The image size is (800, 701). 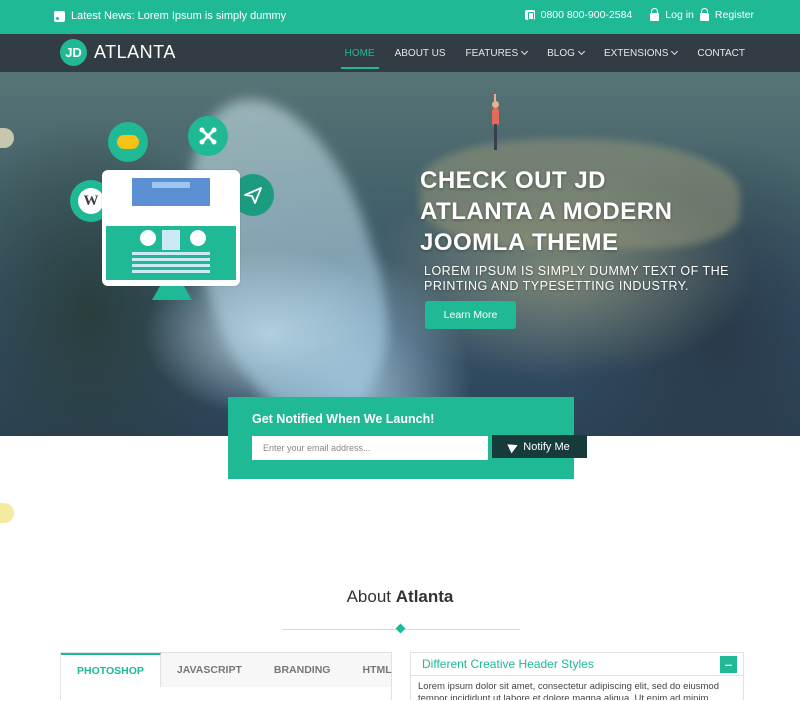 I want to click on latest-news-text: Latest News: Lorem Ipsum is simply dummy, so click(x=179, y=16).